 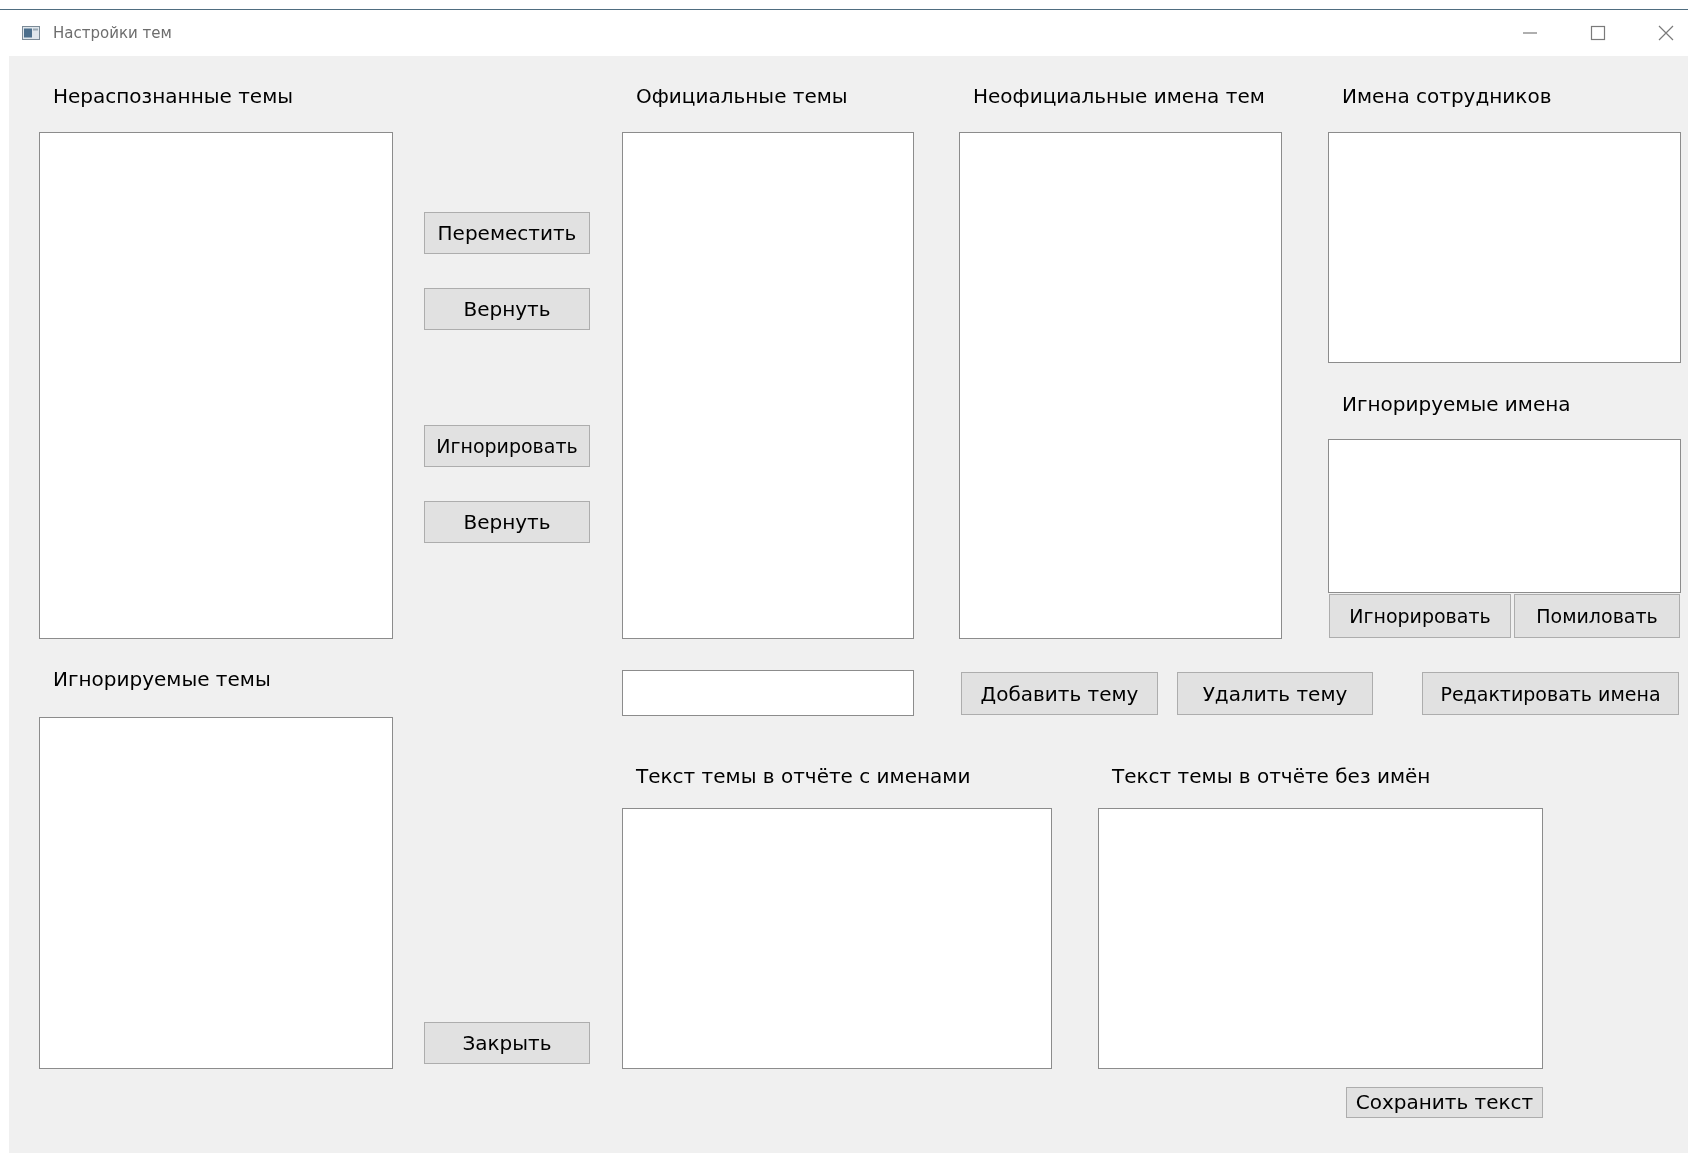 I want to click on section-label: Игнорируемые имена, so click(x=1456, y=404).